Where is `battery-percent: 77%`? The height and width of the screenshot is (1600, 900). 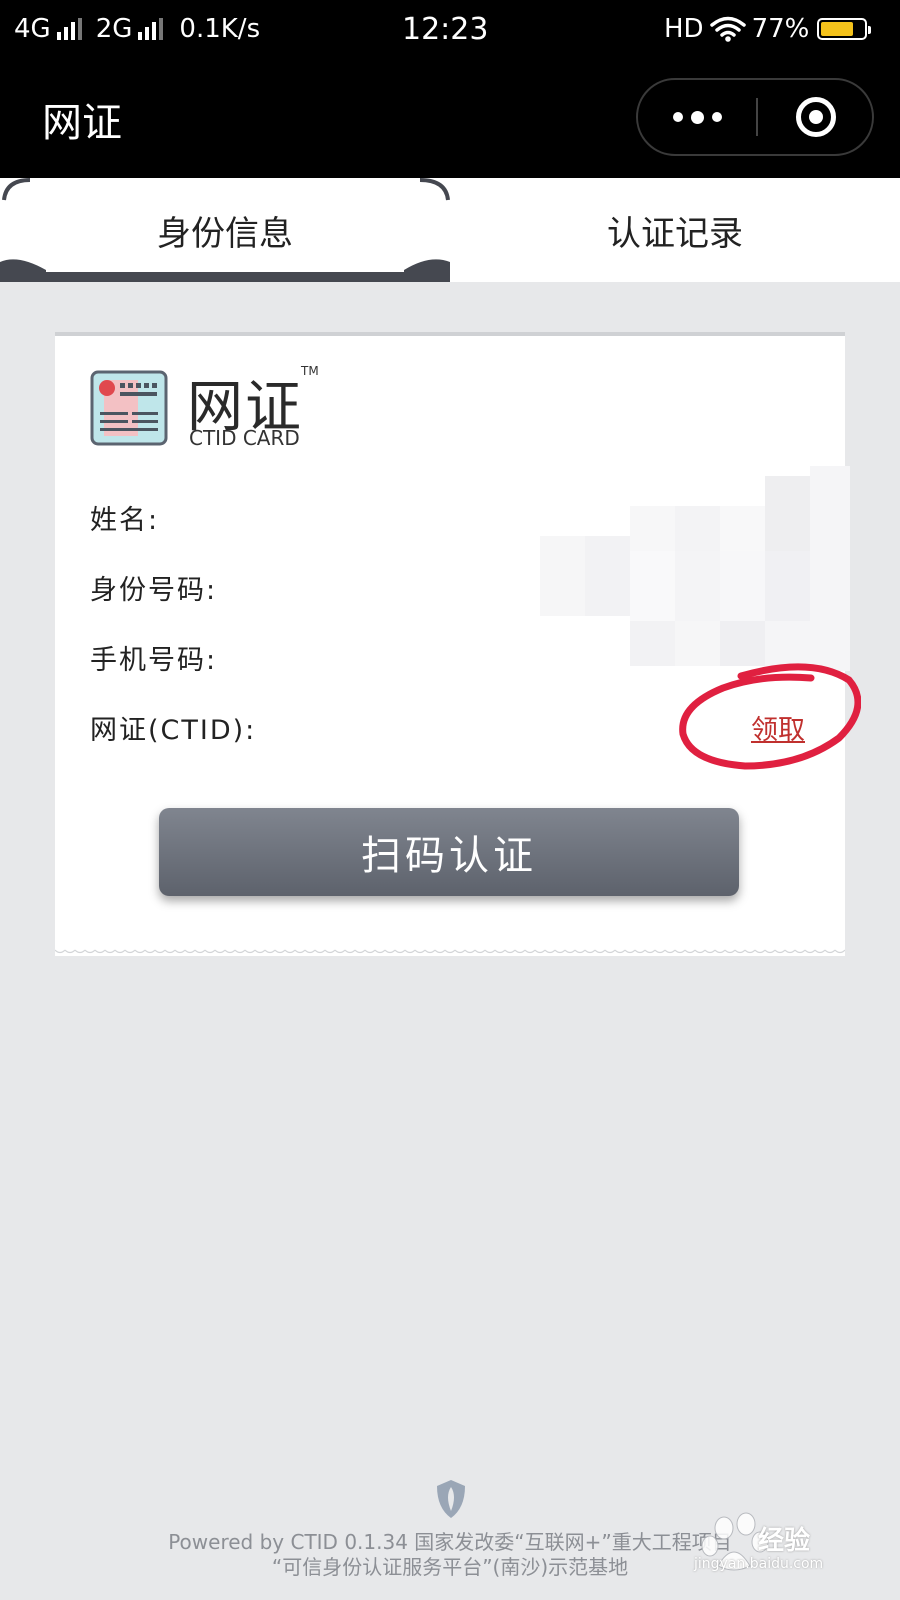
battery-percent: 77% is located at coordinates (780, 29).